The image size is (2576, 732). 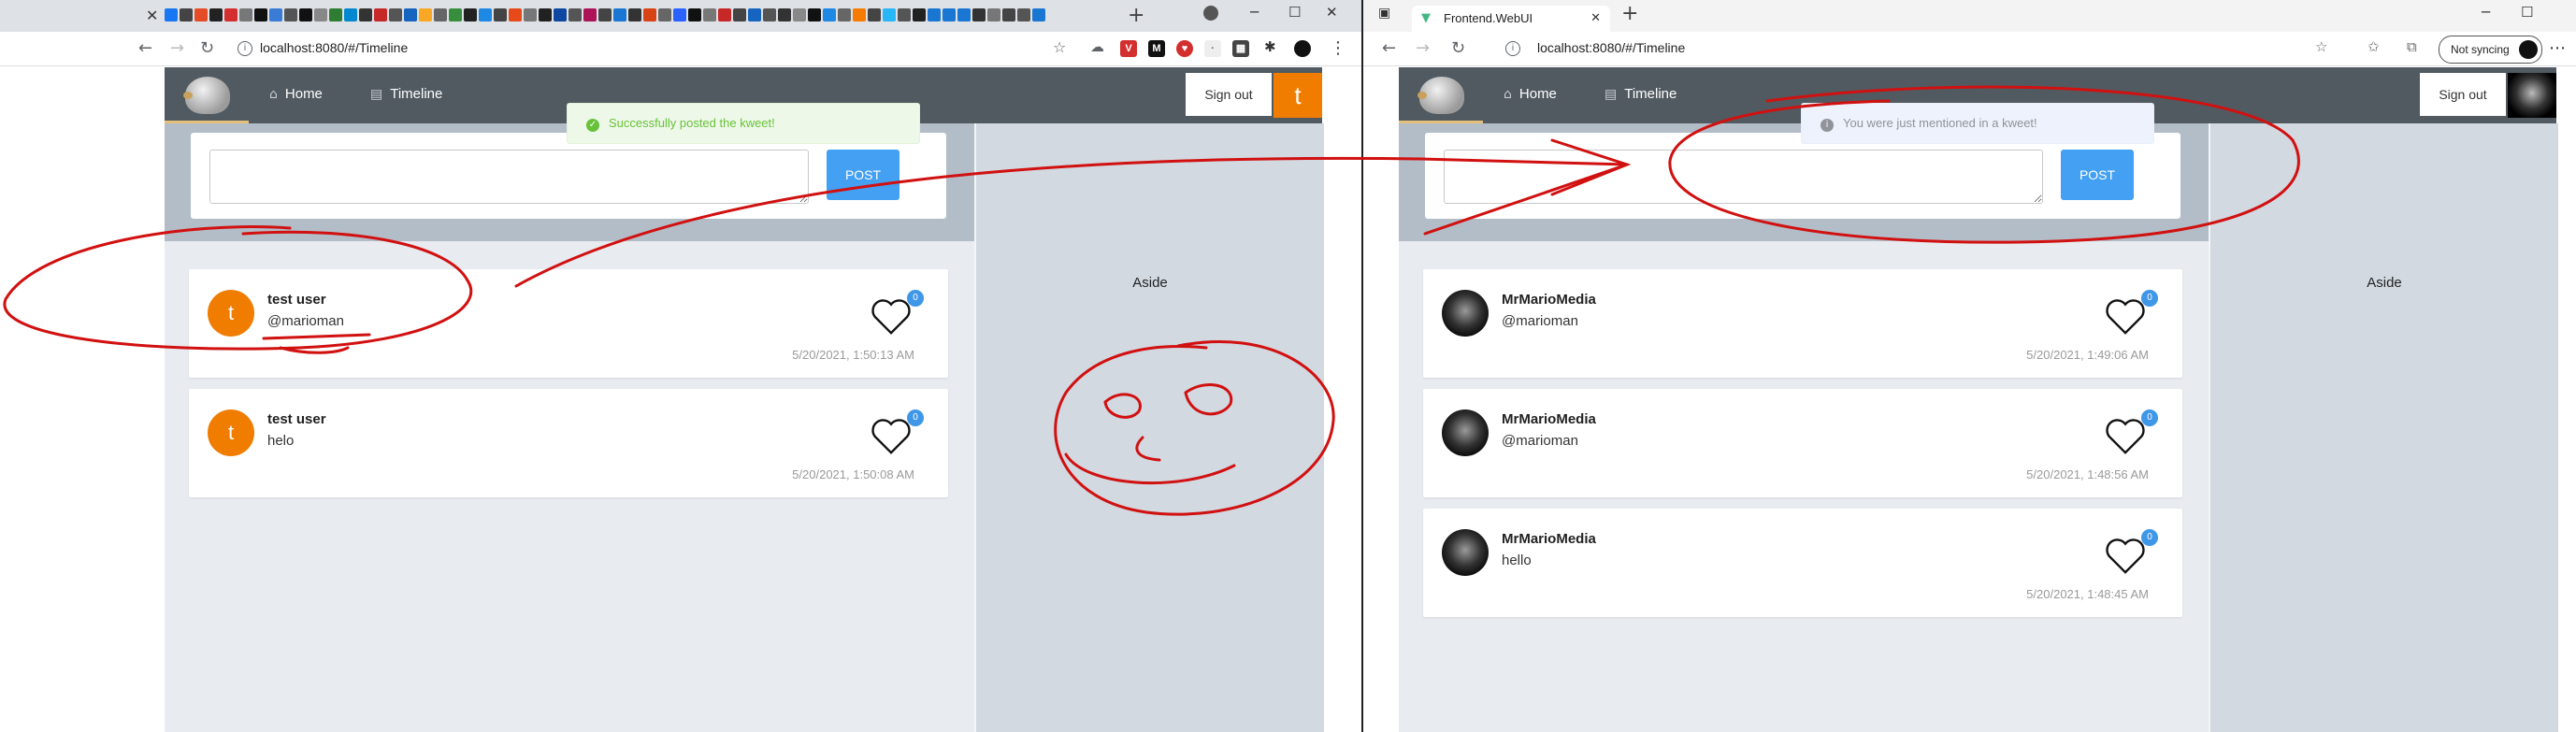 I want to click on extension-icon: ♥, so click(x=1184, y=48).